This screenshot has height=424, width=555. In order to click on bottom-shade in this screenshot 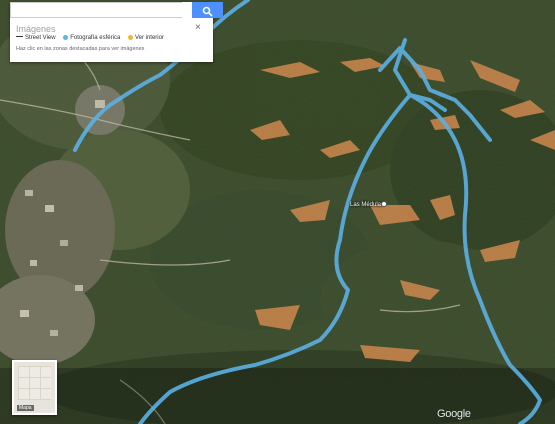, I will do `click(277, 396)`.